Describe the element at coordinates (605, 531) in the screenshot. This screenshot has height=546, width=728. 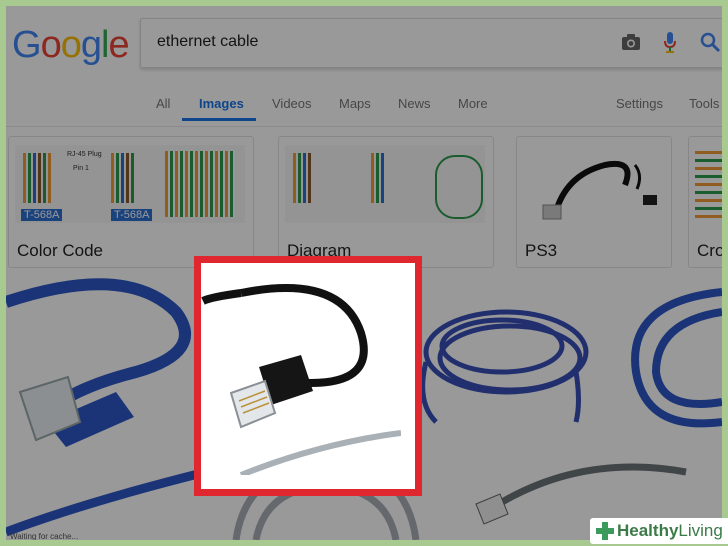
I see `plus-logo-icon` at that location.